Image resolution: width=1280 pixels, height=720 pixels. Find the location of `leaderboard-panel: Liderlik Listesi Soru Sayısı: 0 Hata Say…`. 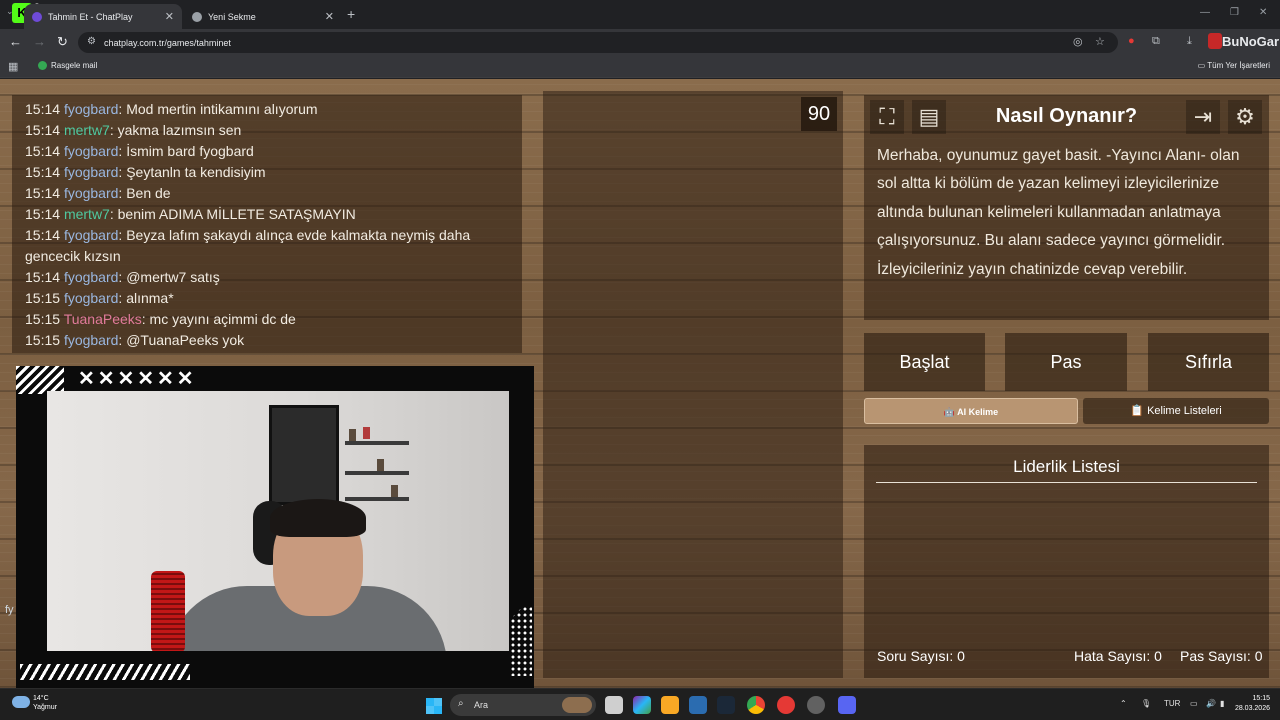

leaderboard-panel: Liderlik Listesi Soru Sayısı: 0 Hata Say… is located at coordinates (1066, 561).